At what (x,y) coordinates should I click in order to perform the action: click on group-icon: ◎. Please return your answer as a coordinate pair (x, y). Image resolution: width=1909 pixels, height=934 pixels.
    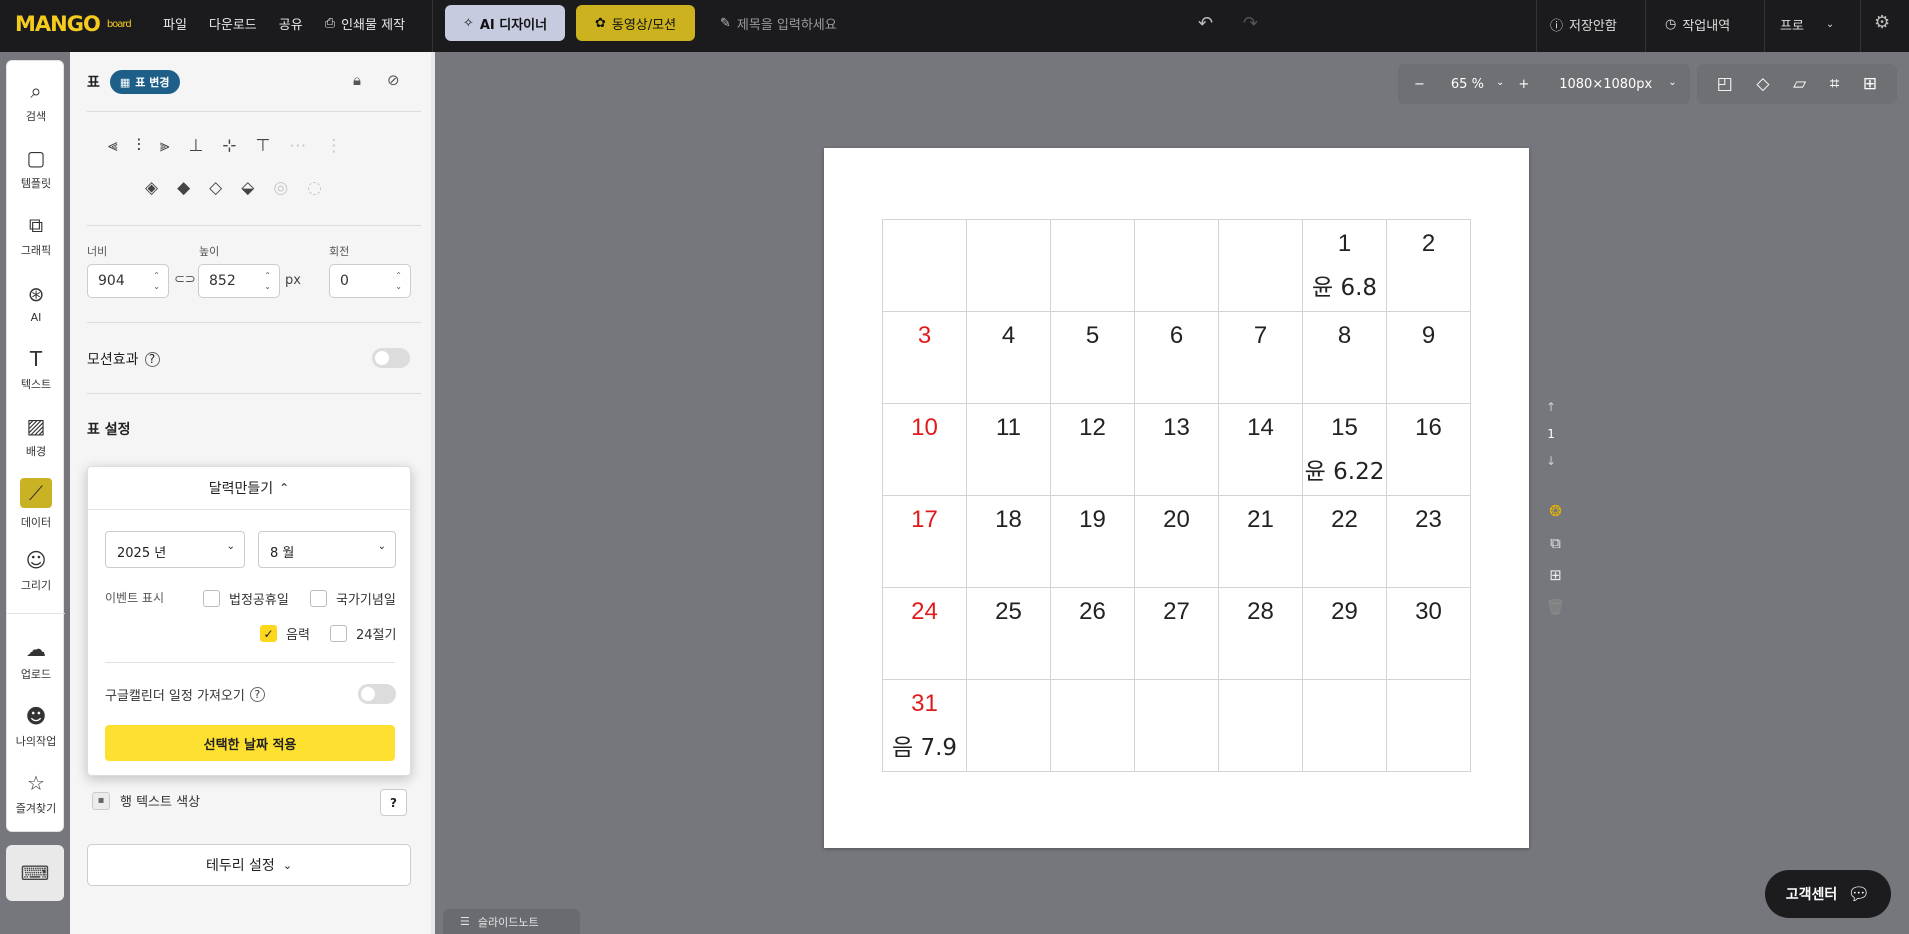
    Looking at the image, I should click on (280, 188).